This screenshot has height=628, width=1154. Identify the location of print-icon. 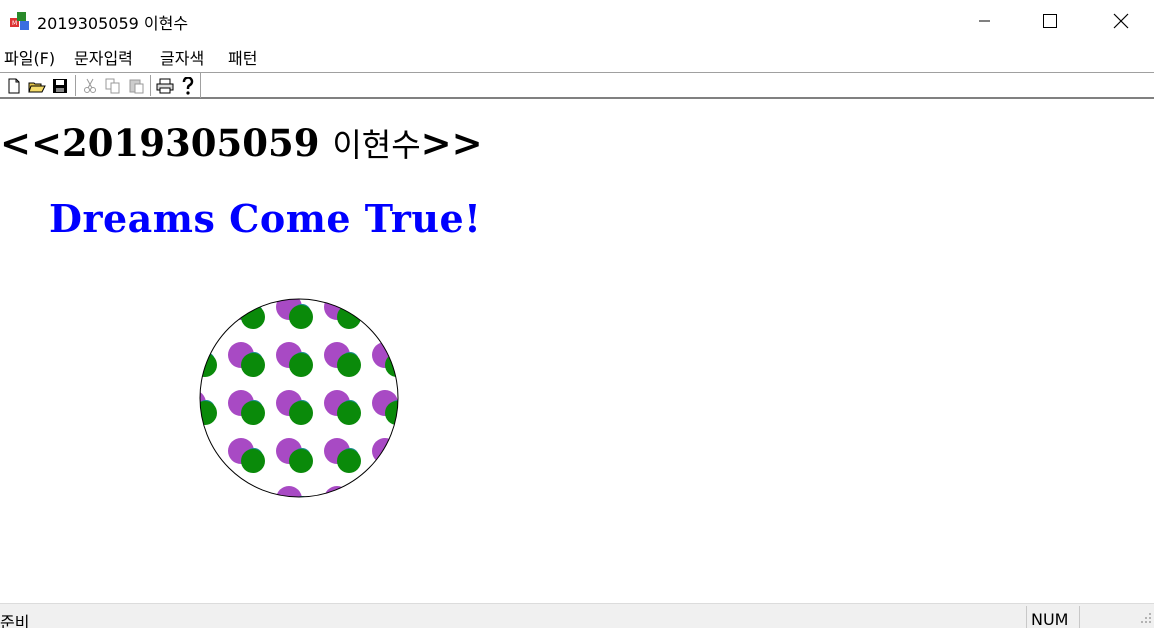
(165, 85).